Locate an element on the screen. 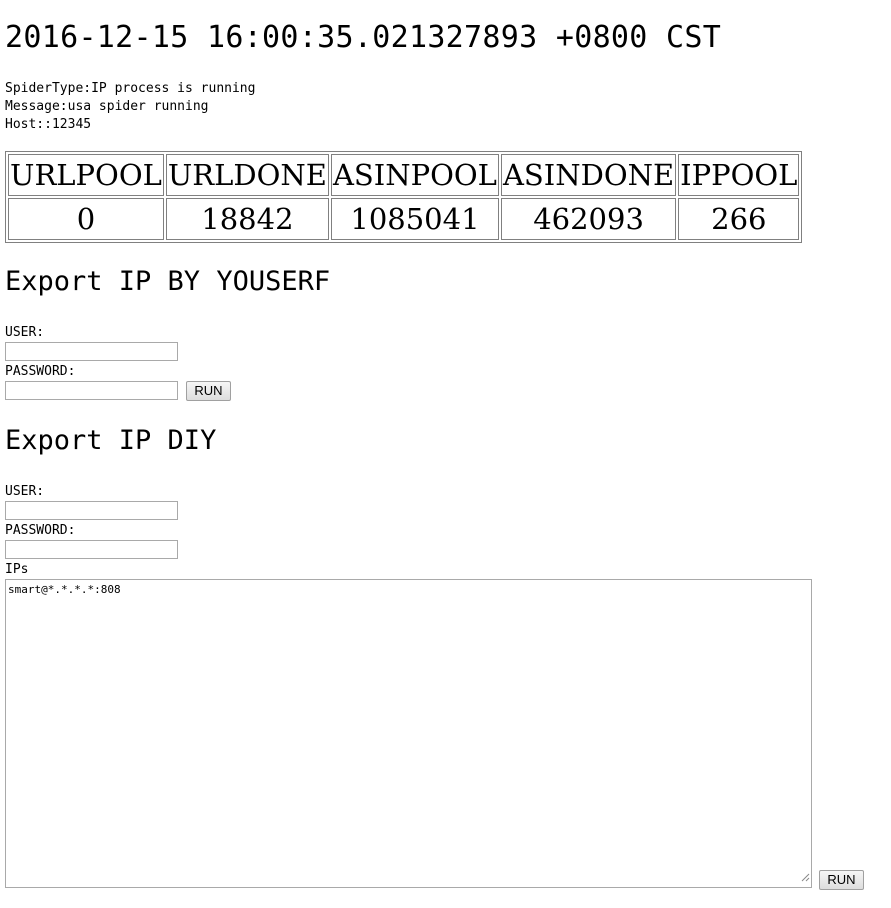  export-yourself-run-button: RUN is located at coordinates (208, 391).